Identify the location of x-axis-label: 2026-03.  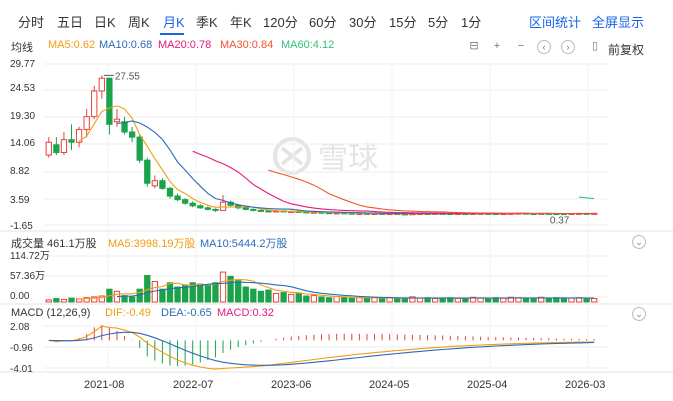
(585, 385).